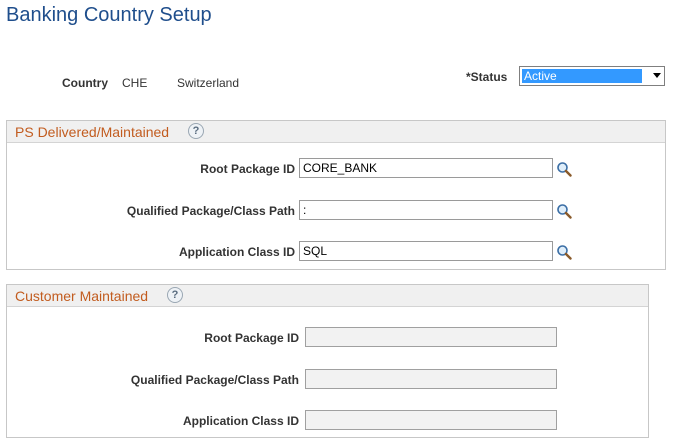 This screenshot has width=682, height=439. I want to click on country-name: Switzerland, so click(208, 83).